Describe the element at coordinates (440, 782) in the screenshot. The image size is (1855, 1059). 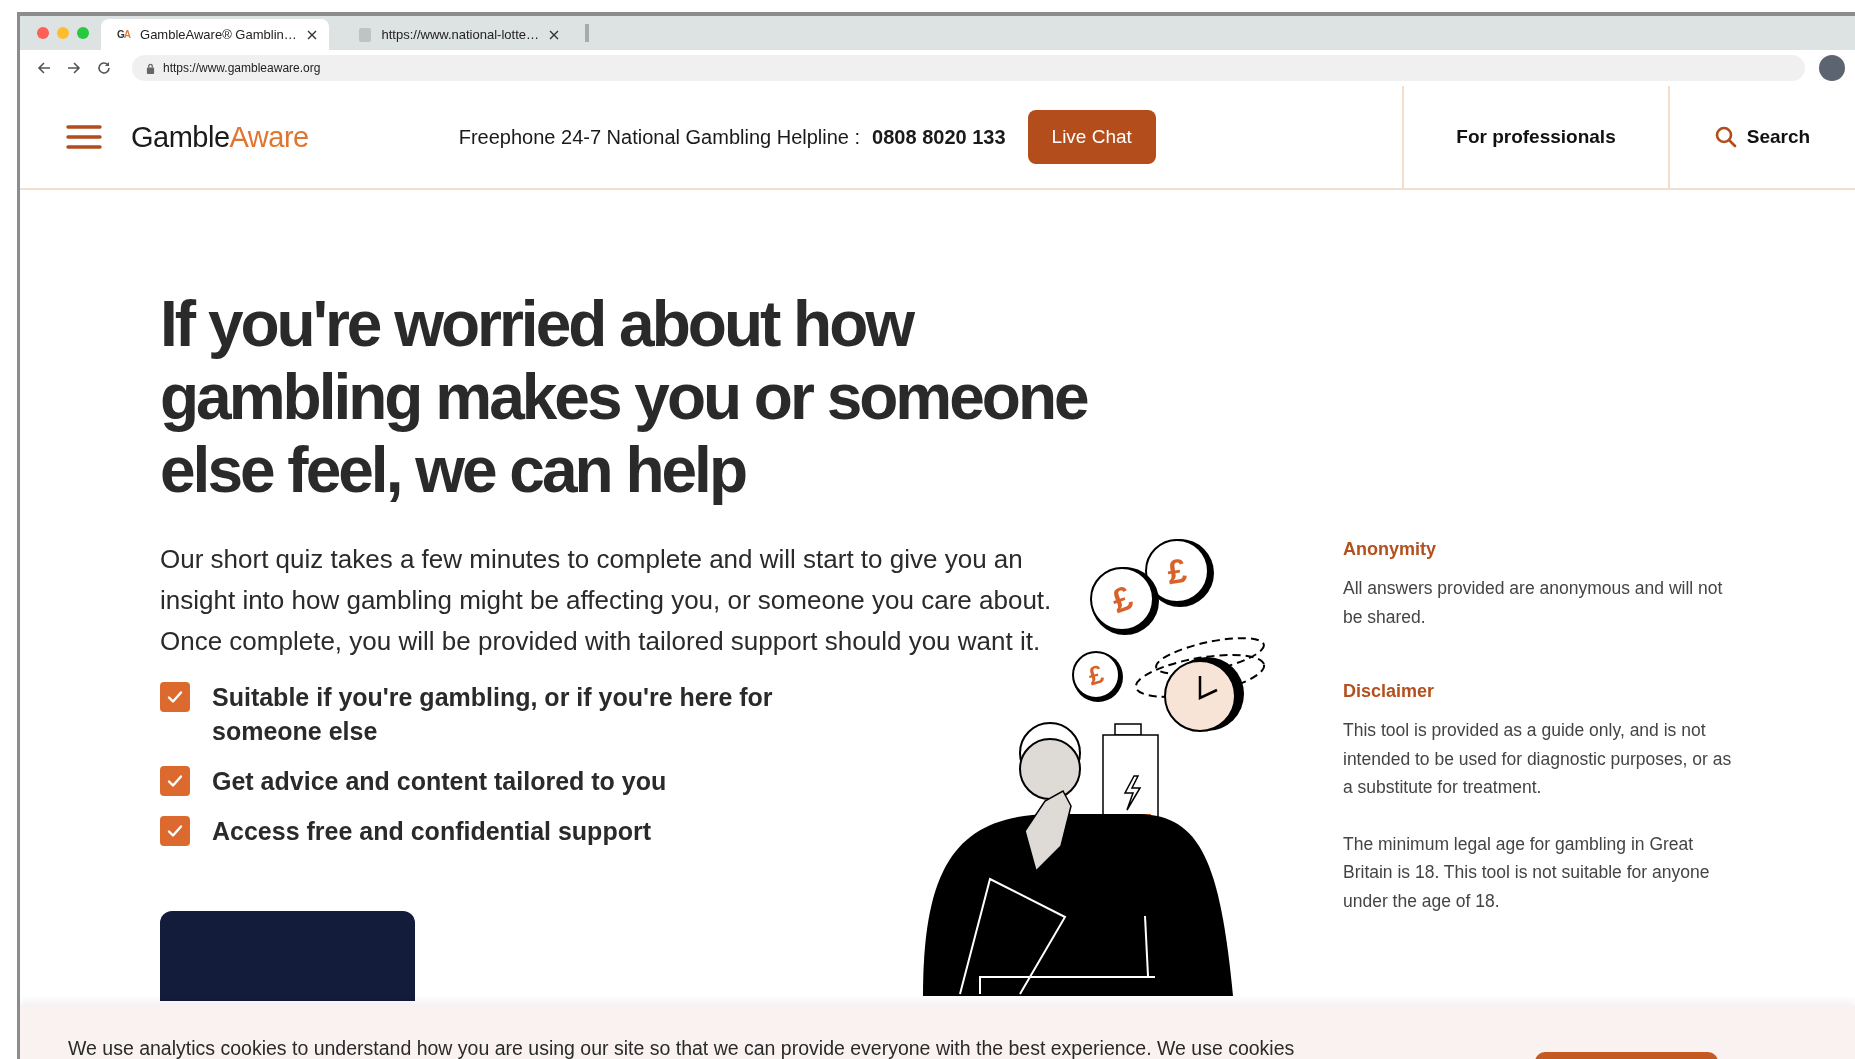
I see `checklist-item-text: Get advice and content tailored to you` at that location.